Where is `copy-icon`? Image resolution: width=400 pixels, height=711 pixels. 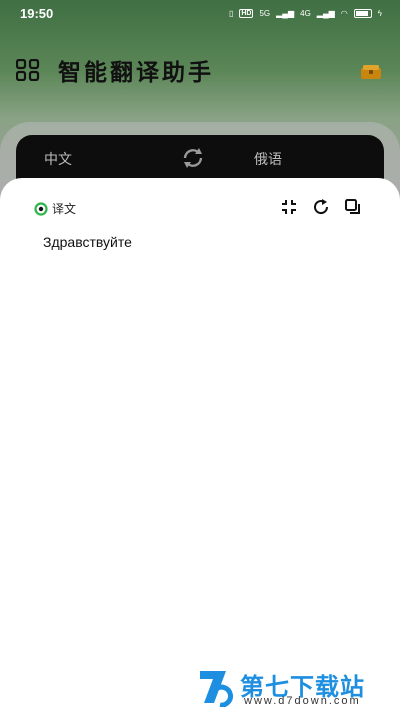 copy-icon is located at coordinates (353, 207).